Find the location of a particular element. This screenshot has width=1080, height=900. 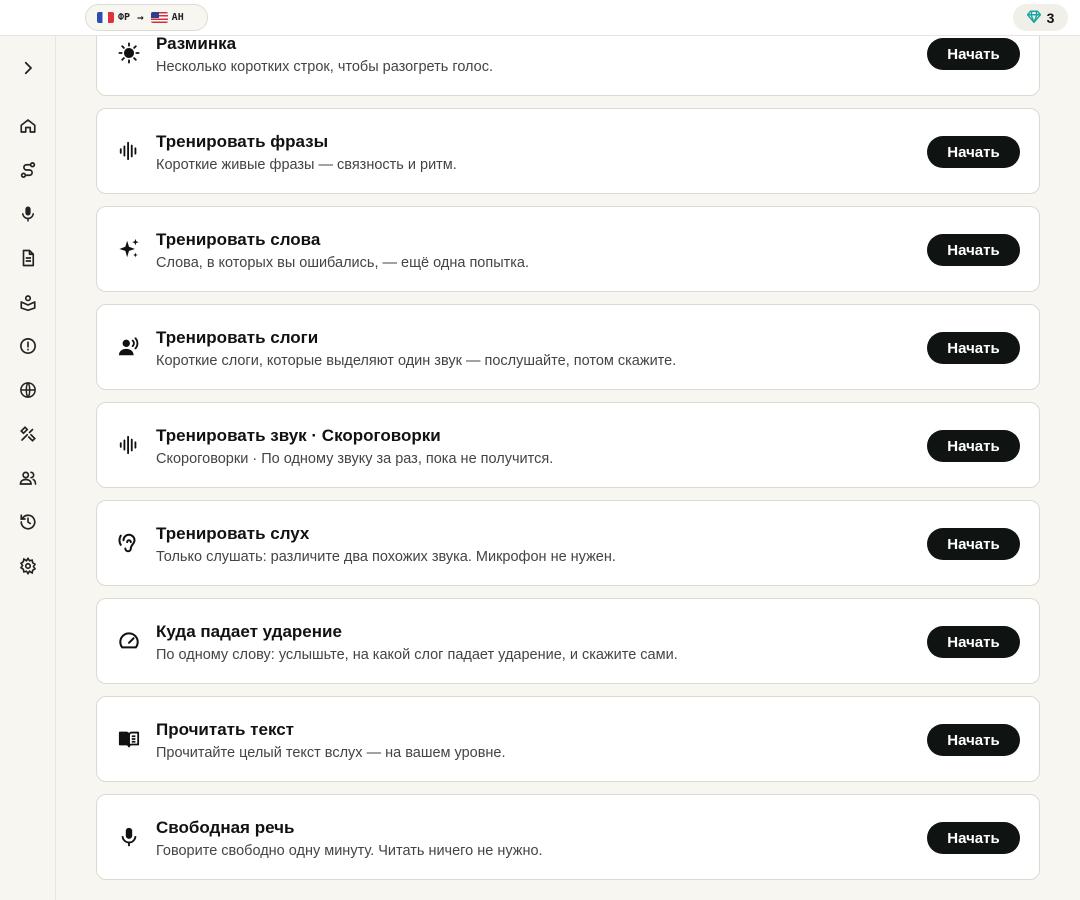

chevron-right-icon is located at coordinates (28, 68).